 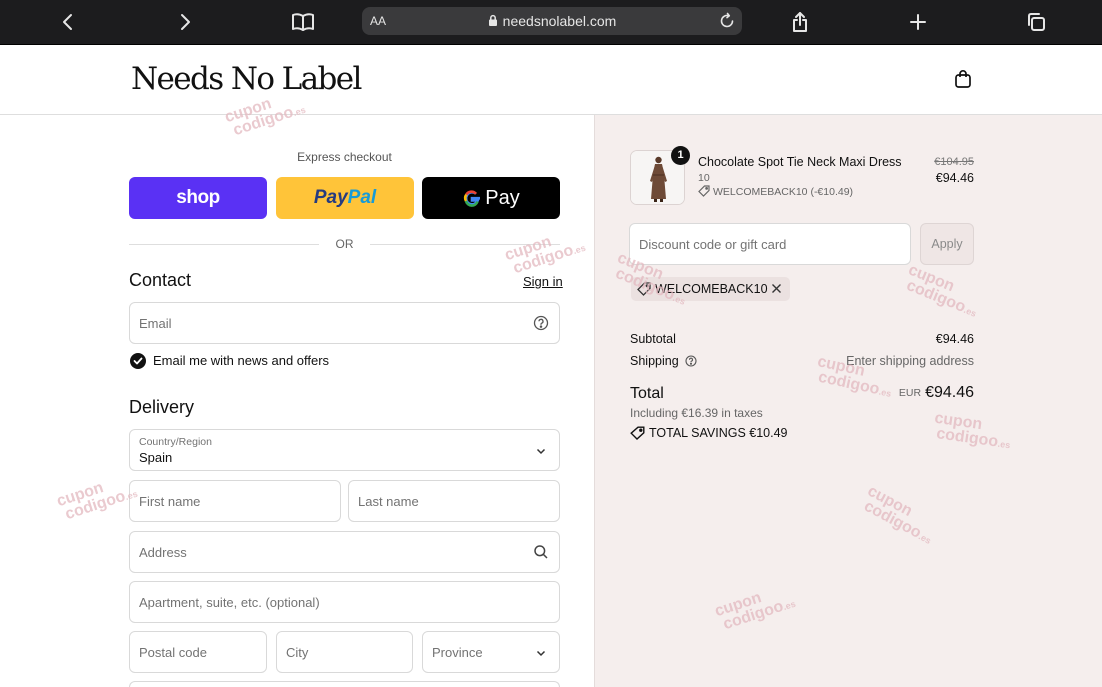 I want to click on total-savings: TOTAL SAVINGS €10.49, so click(x=709, y=433).